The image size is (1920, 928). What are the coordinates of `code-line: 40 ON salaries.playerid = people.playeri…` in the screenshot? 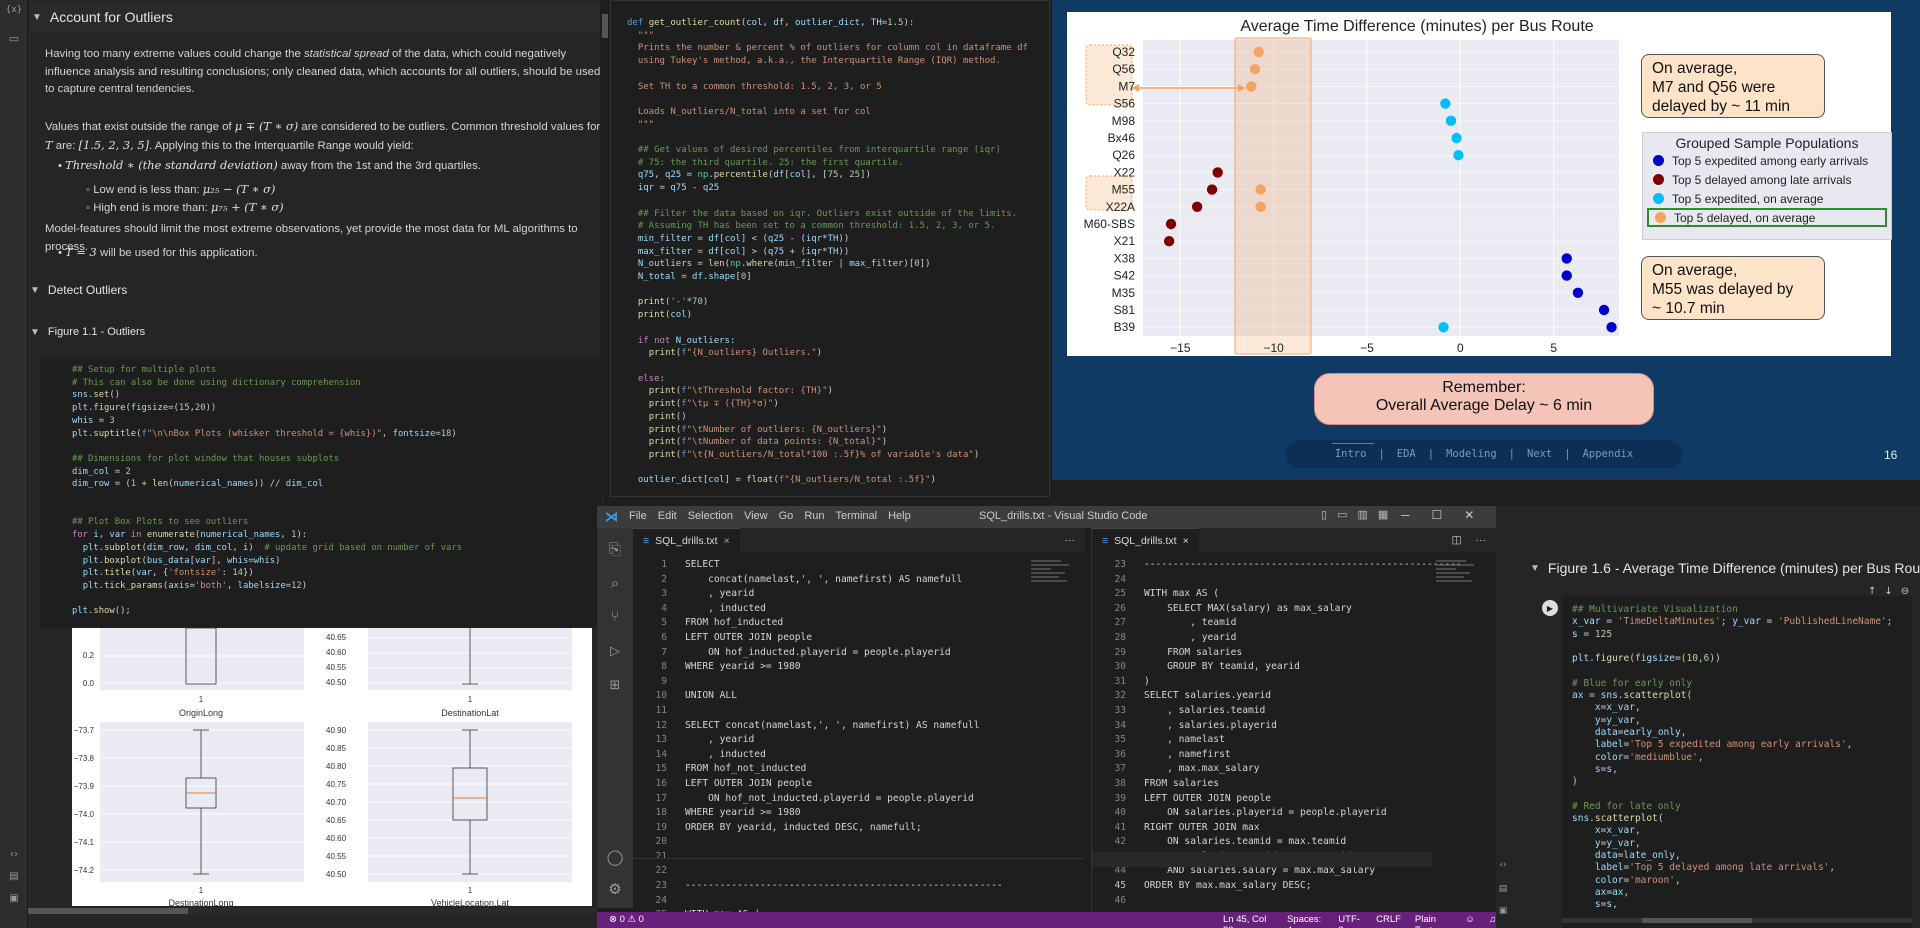 It's located at (1277, 813).